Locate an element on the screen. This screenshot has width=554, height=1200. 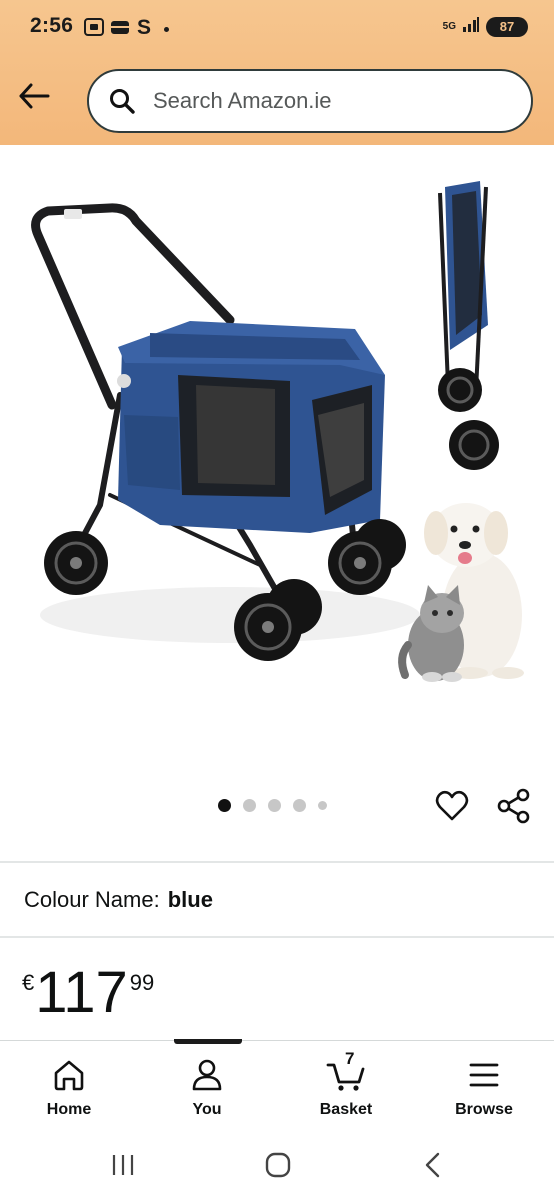
status-system-icons: 5G 87 is located at coordinates (485, 26).